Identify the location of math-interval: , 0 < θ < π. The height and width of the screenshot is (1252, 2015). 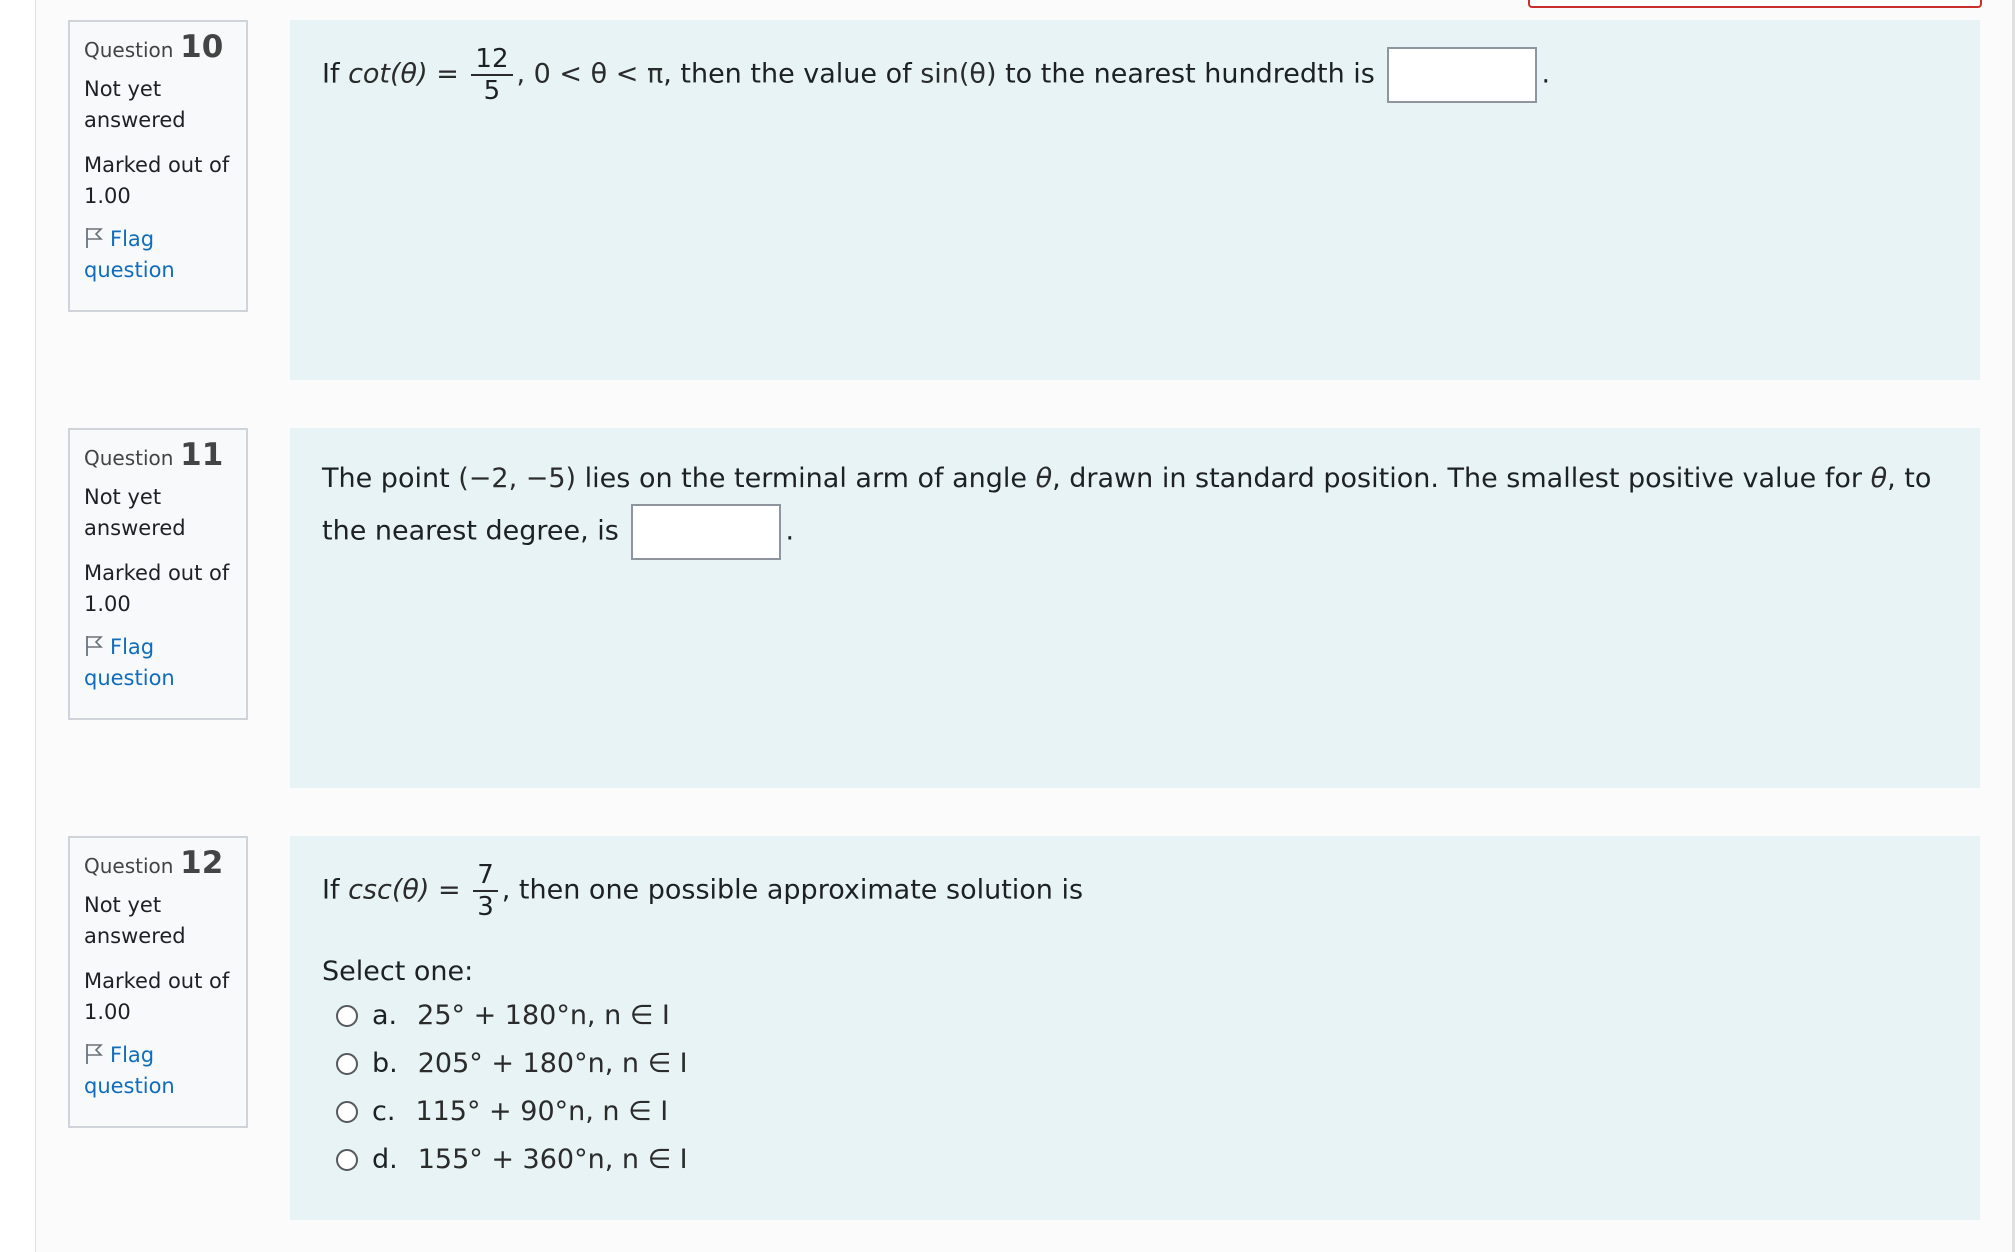
(590, 74).